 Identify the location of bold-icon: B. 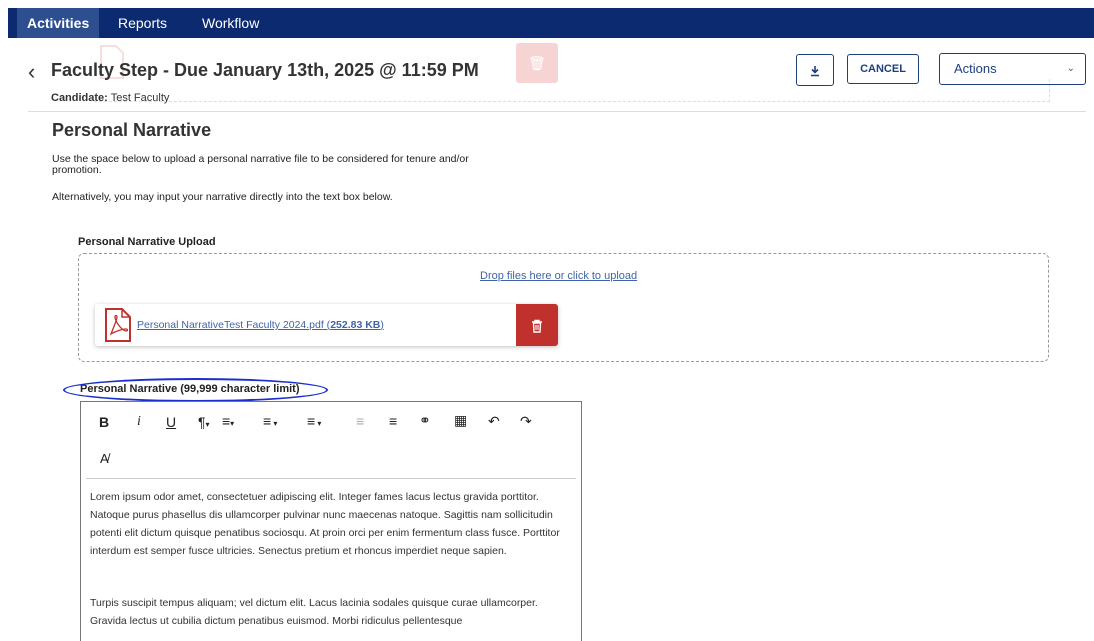
(104, 422).